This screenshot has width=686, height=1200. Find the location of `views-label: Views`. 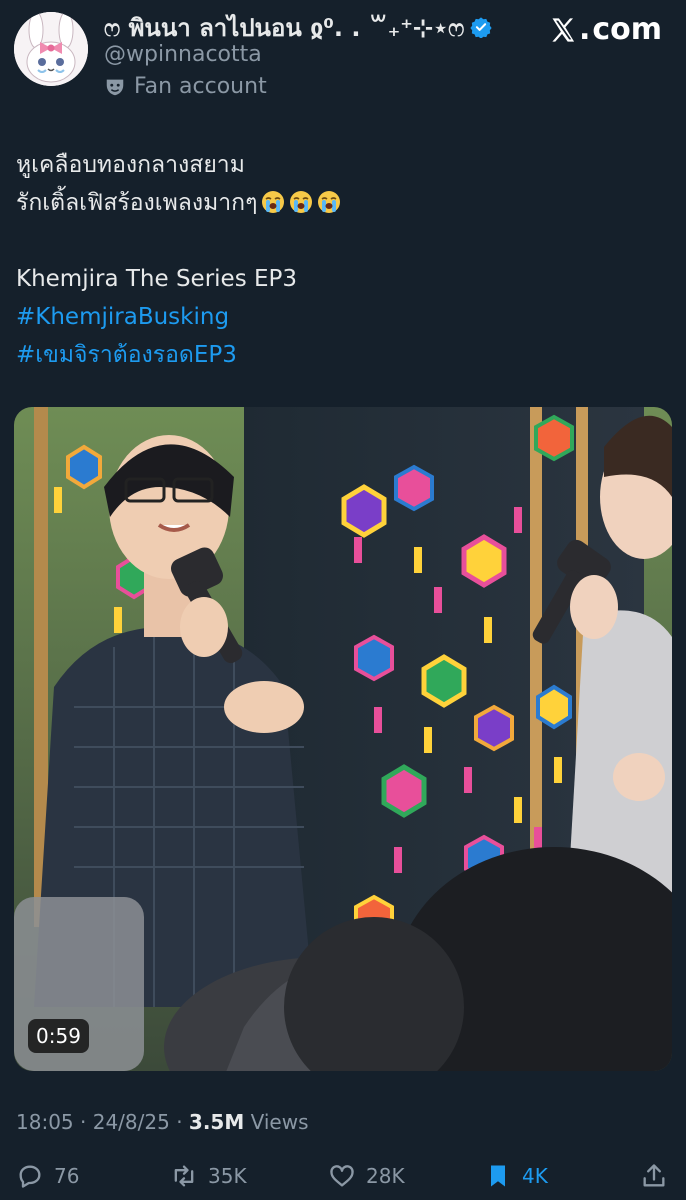

views-label: Views is located at coordinates (279, 1122).